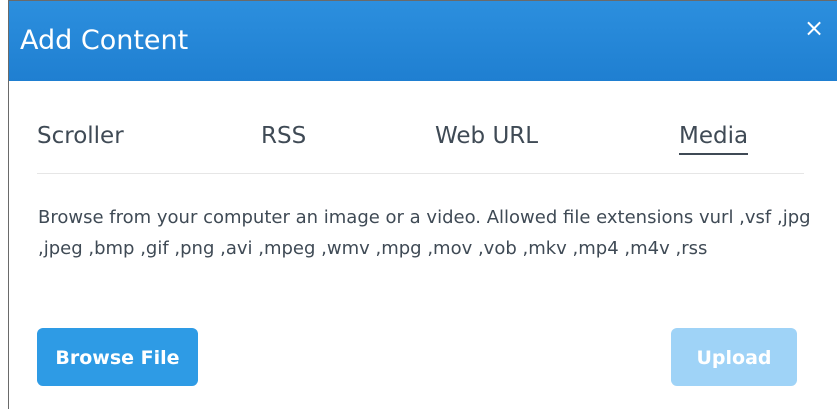 The height and width of the screenshot is (409, 837). Describe the element at coordinates (420, 173) in the screenshot. I see `tabs-divider` at that location.